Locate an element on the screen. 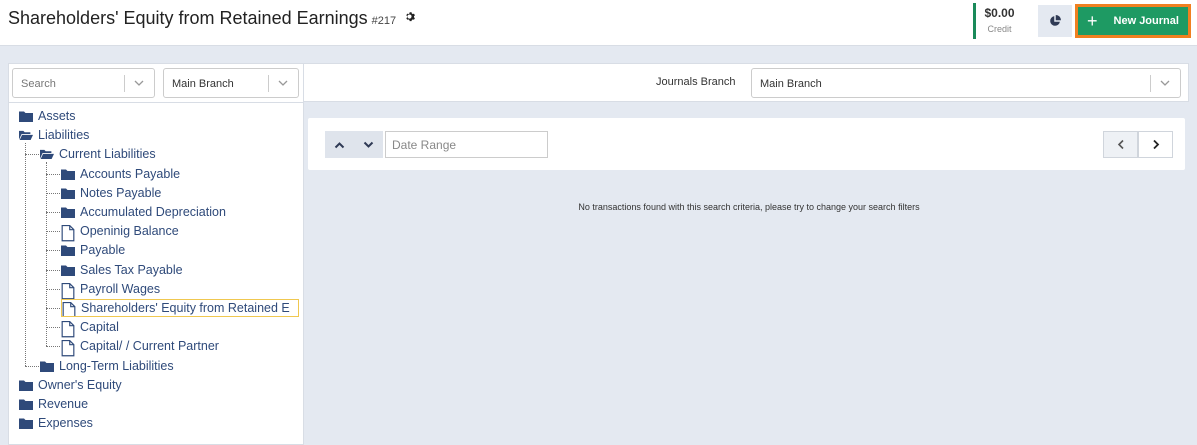 Image resolution: width=1197 pixels, height=445 pixels. new-journal-button: + New Journal is located at coordinates (1133, 21).